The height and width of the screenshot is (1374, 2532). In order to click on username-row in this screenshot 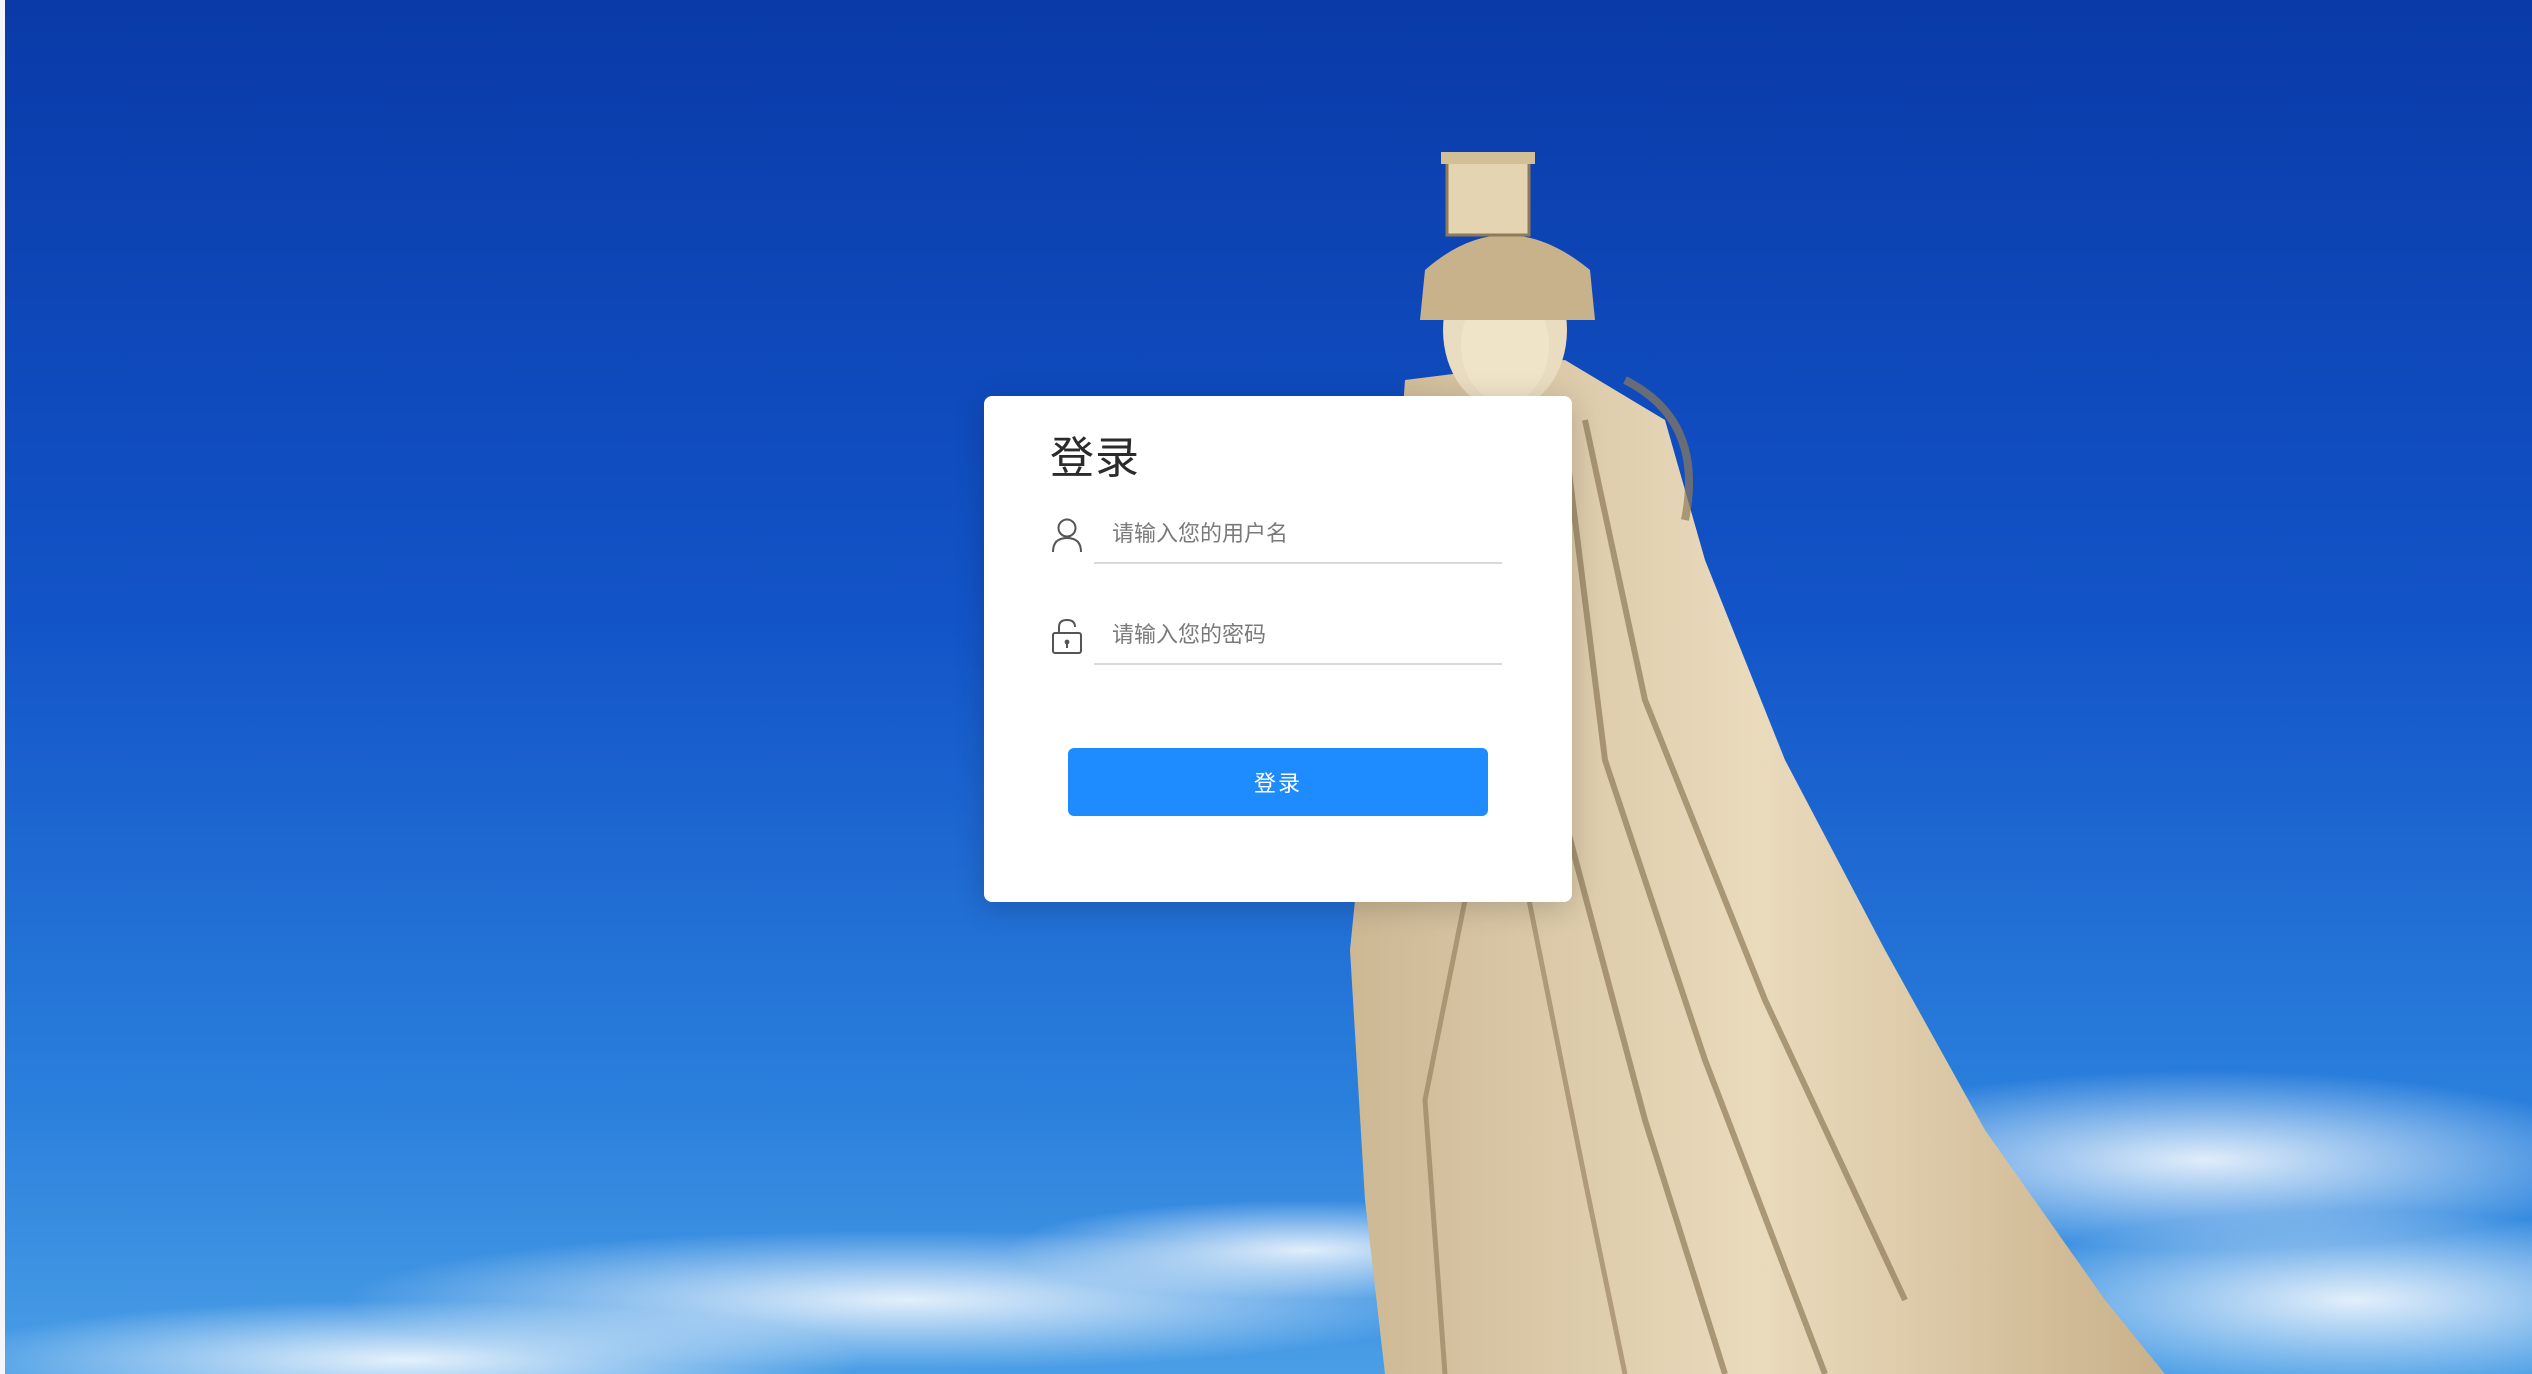, I will do `click(1276, 536)`.